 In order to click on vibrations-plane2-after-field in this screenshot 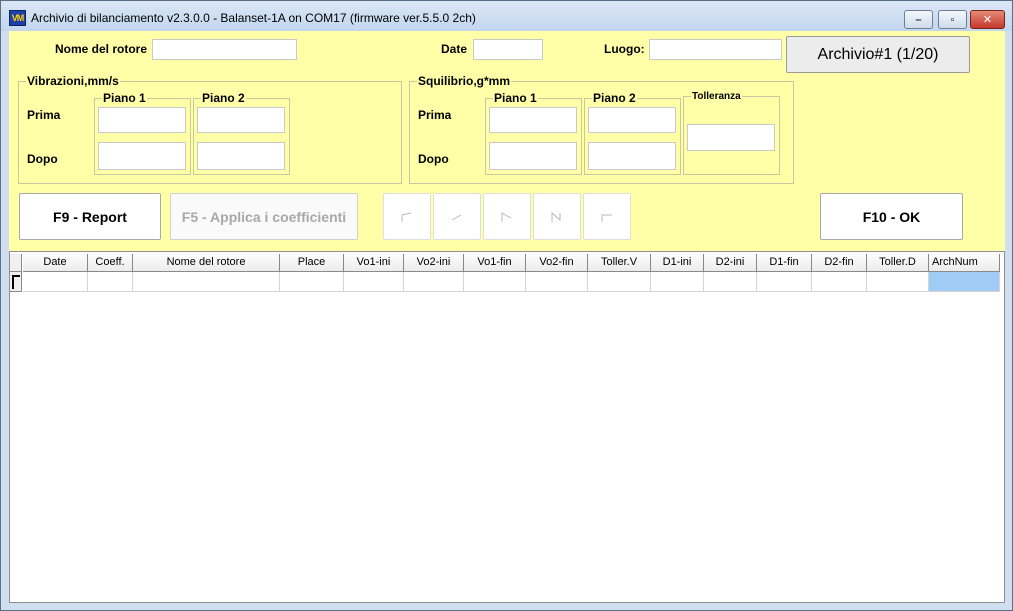, I will do `click(241, 156)`.